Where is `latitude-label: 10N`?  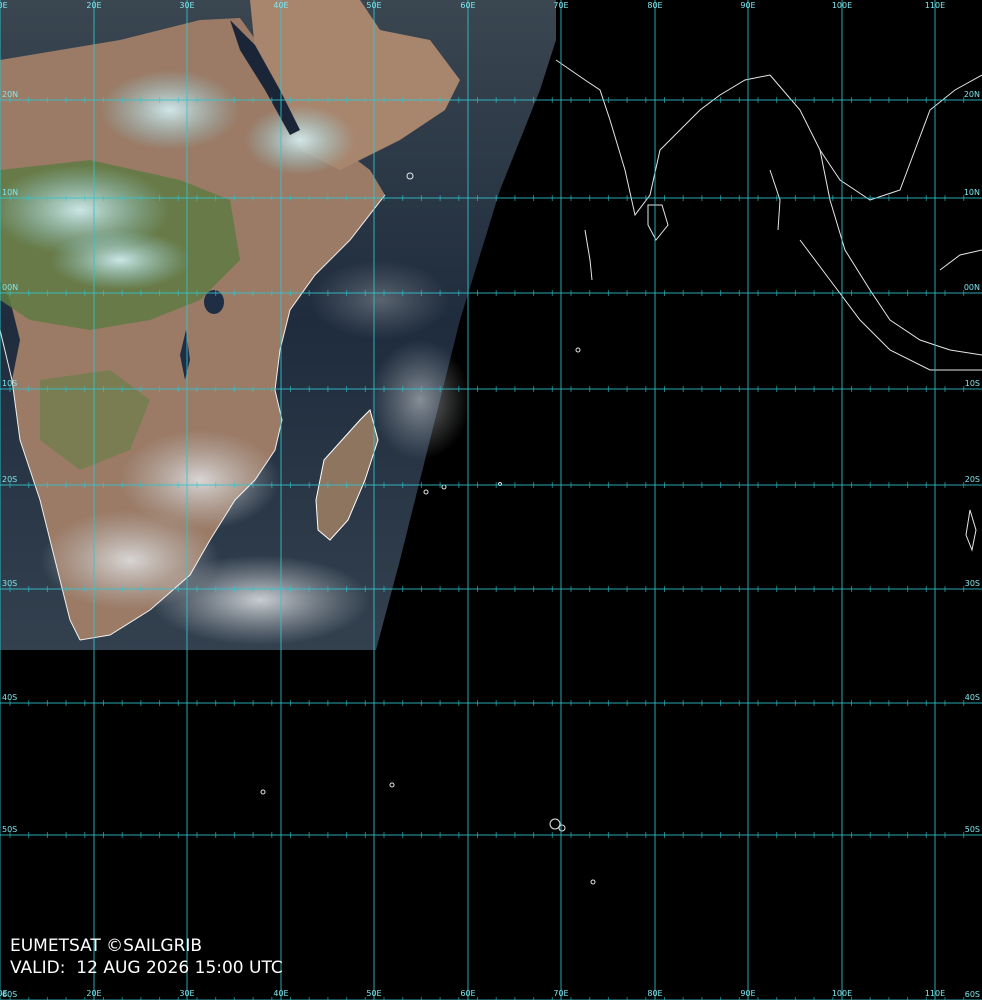
latitude-label: 10N is located at coordinates (972, 192).